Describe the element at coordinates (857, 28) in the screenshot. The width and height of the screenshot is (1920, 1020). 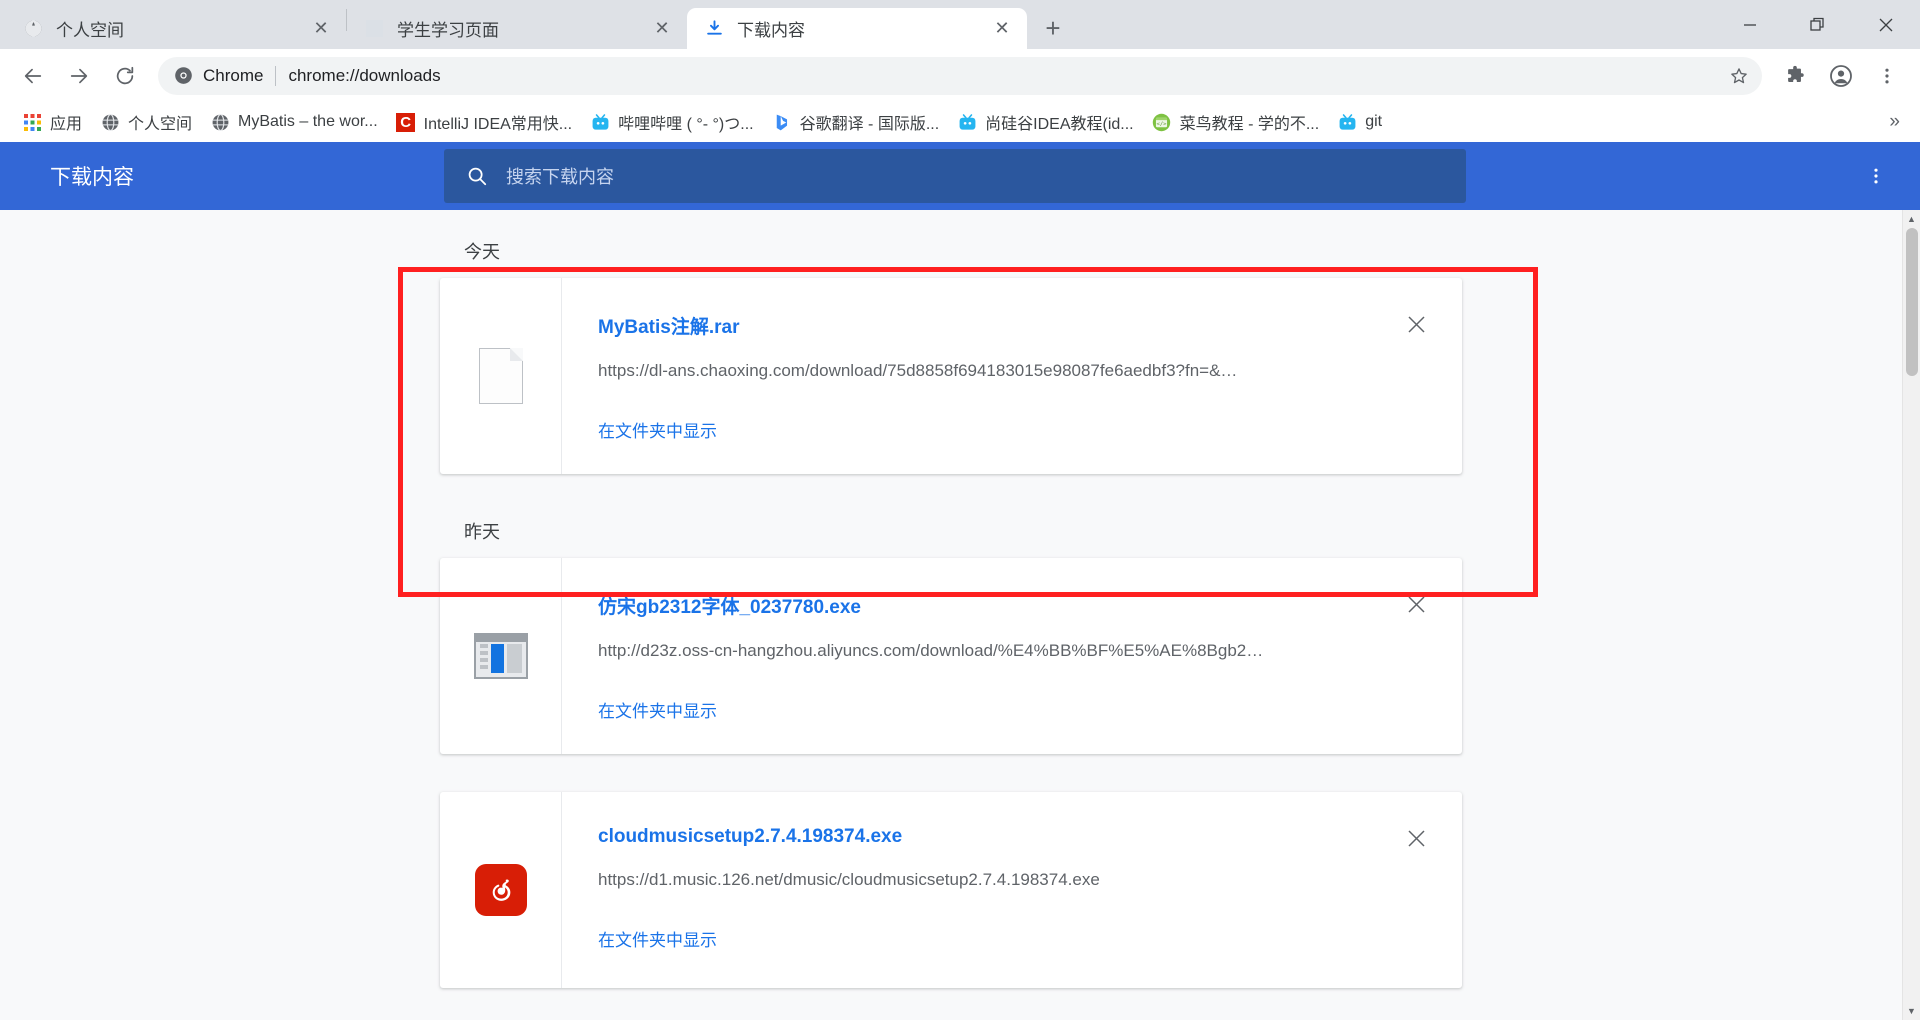
I see `browser-tab-active: 下载内容 ✕` at that location.